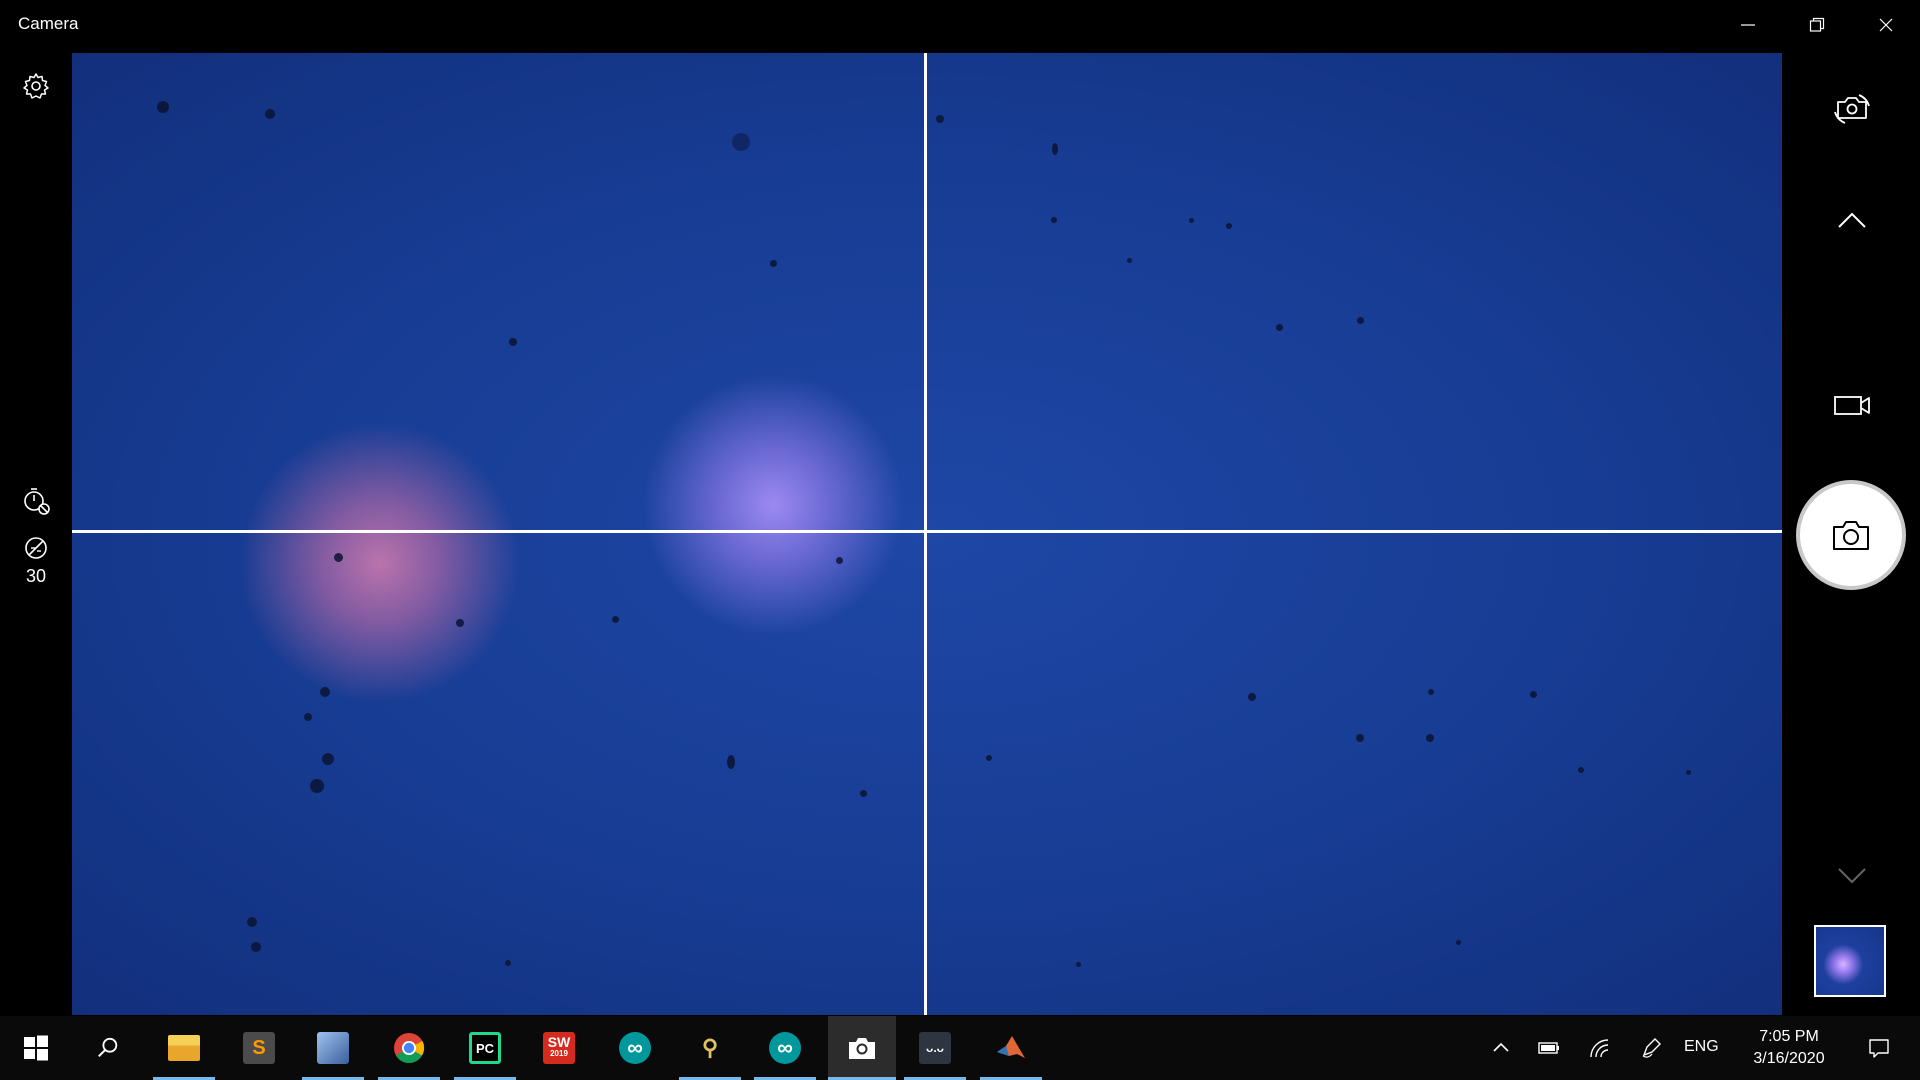 This screenshot has width=1920, height=1080. I want to click on right-rail, so click(1851, 533).